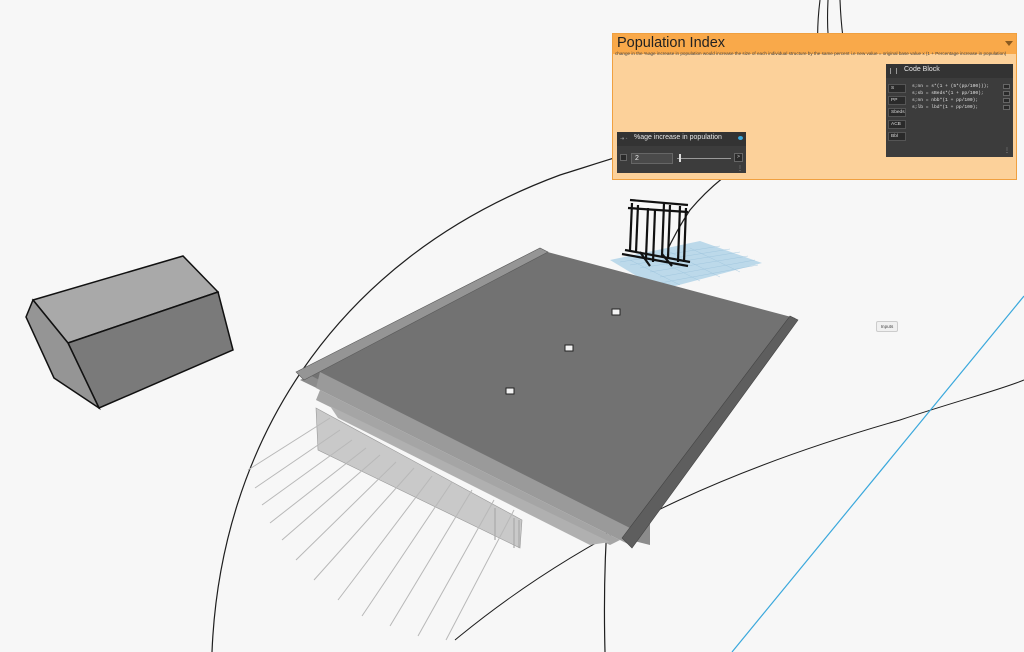 The height and width of the screenshot is (652, 1024). I want to click on slider-value-input: 2, so click(652, 158).